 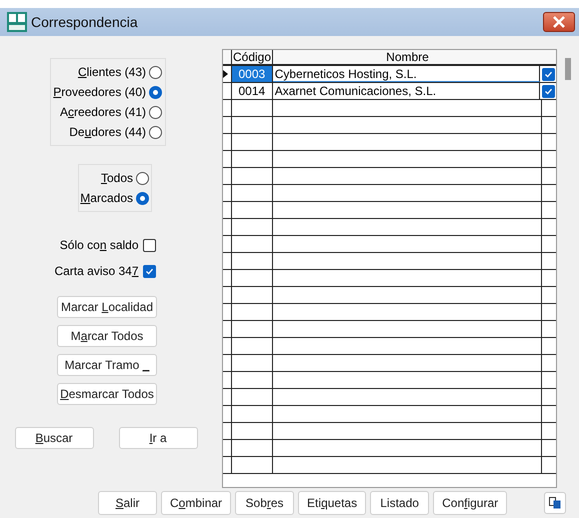 What do you see at coordinates (99, 245) in the screenshot?
I see `checkbox-label: Sólo con saldo` at bounding box center [99, 245].